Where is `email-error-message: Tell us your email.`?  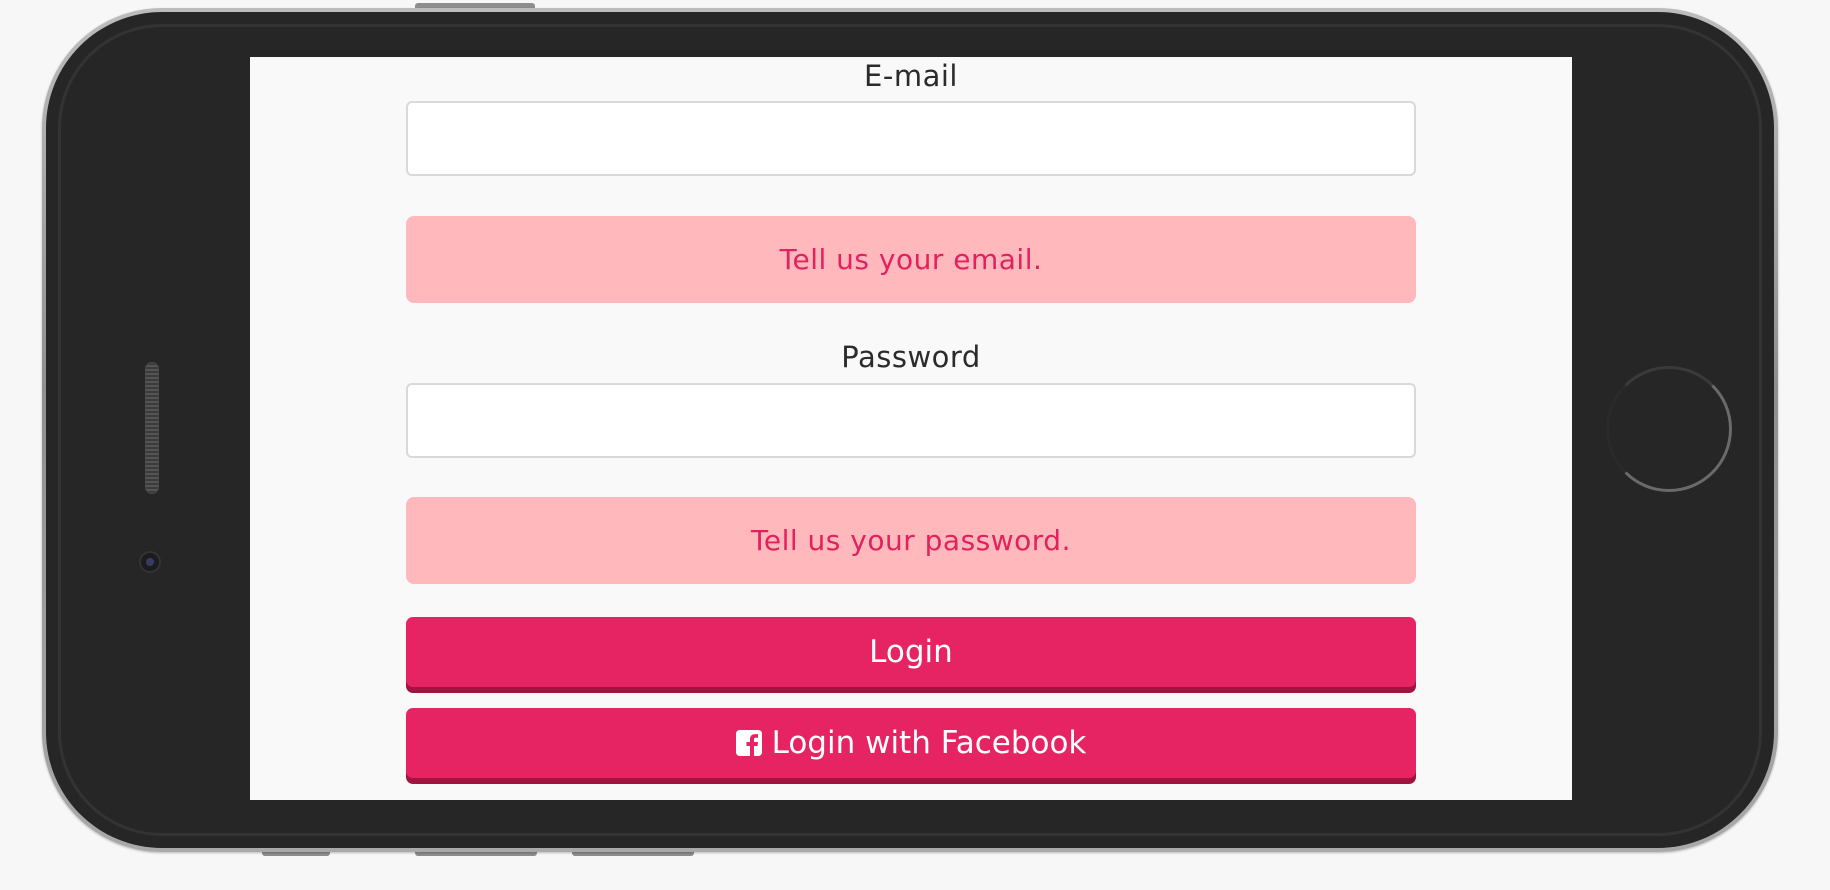
email-error-message: Tell us your email. is located at coordinates (911, 259).